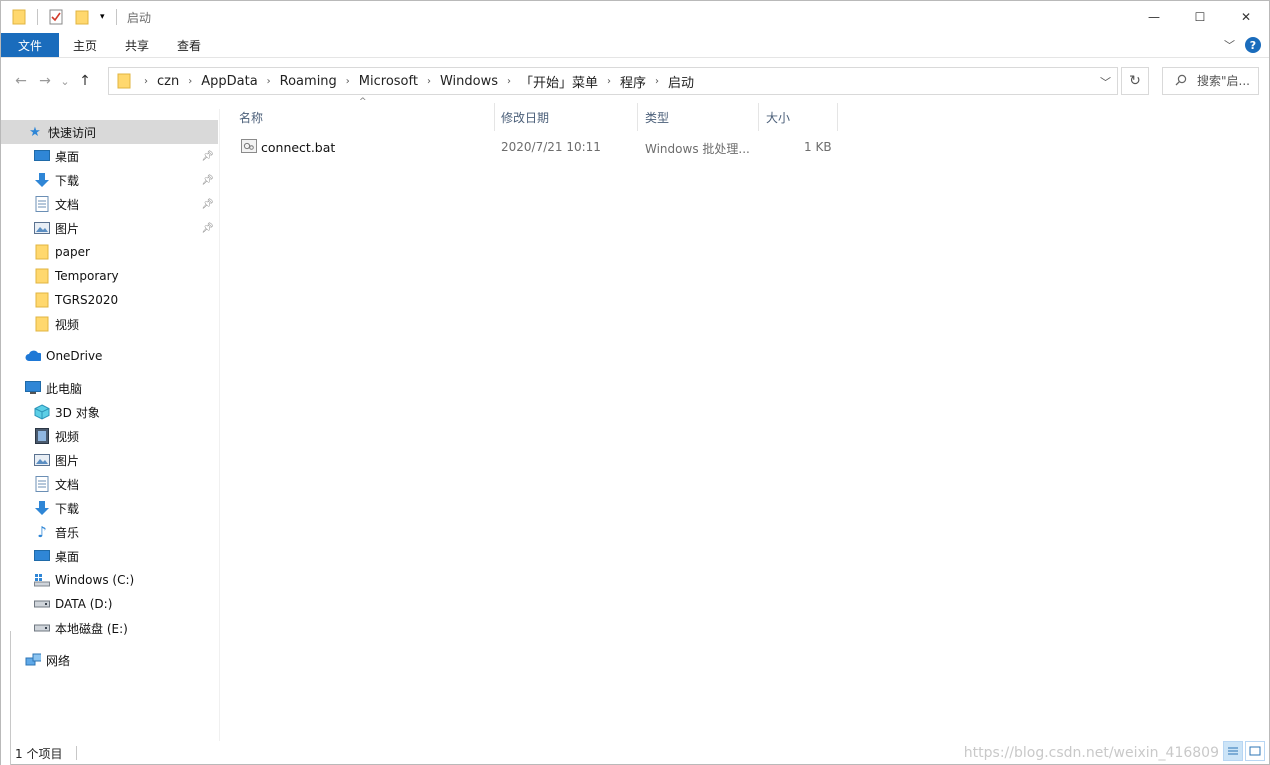  Describe the element at coordinates (95, 580) in the screenshot. I see `sidebar-item-label: Windows (C:)` at that location.